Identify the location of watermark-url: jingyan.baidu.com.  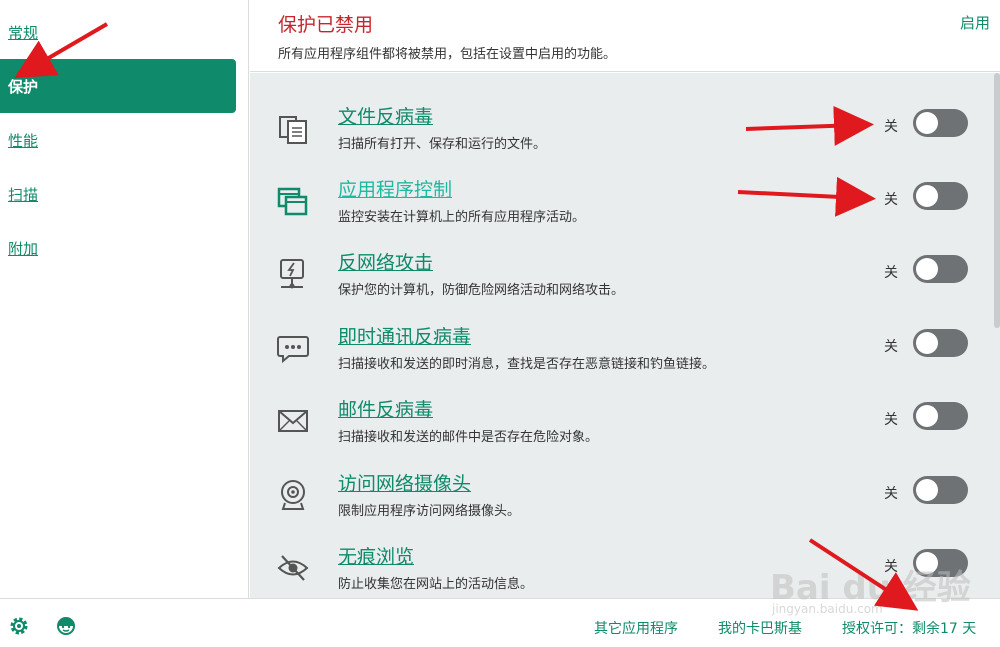
(827, 609).